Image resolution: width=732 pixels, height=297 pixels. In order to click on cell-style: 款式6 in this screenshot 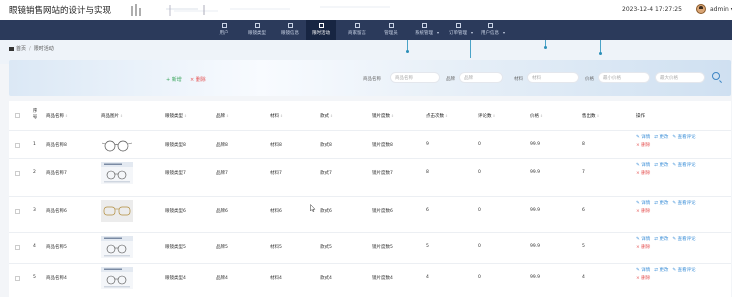, I will do `click(326, 211)`.